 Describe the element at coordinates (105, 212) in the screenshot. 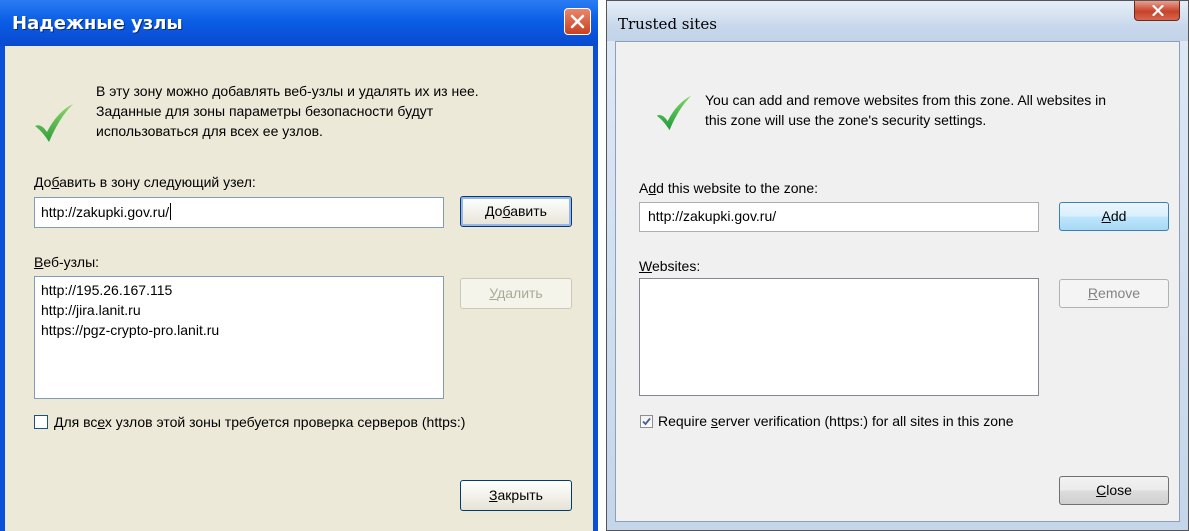

I see `xp-url-value: http://zakupki.gov.ru/` at that location.